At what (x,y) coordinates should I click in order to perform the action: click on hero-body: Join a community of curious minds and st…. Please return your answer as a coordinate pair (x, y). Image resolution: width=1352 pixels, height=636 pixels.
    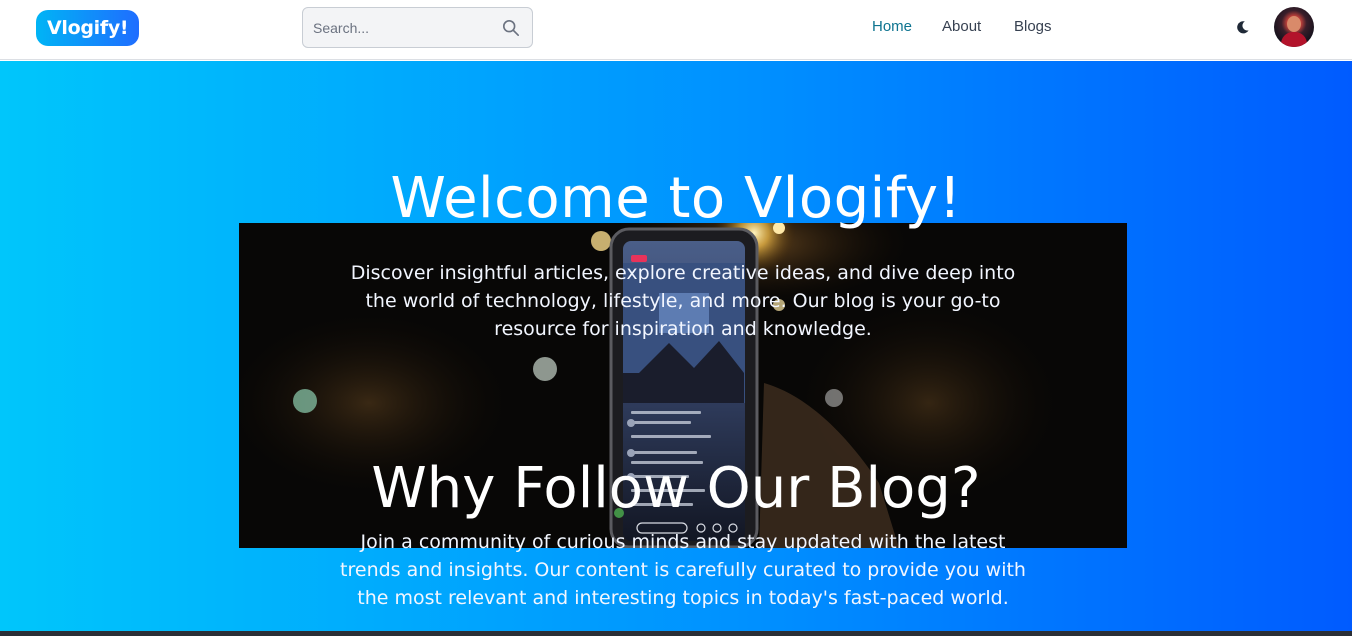
    Looking at the image, I should click on (683, 570).